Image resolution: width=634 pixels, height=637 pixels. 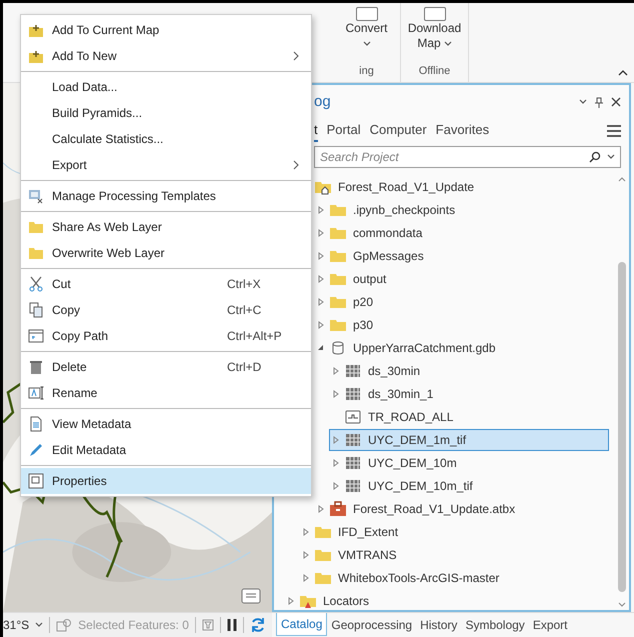 I want to click on selection-icon, so click(x=64, y=625).